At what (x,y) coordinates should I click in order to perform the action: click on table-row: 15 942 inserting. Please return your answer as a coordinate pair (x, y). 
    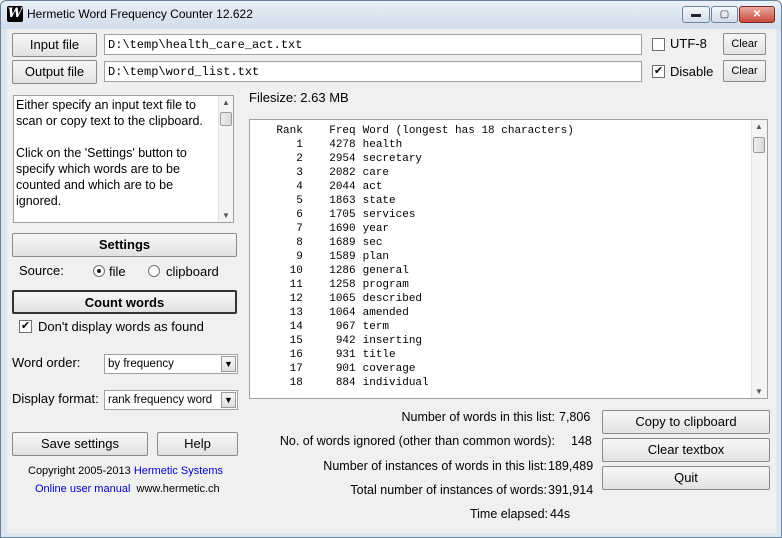
    Looking at the image, I should click on (412, 341).